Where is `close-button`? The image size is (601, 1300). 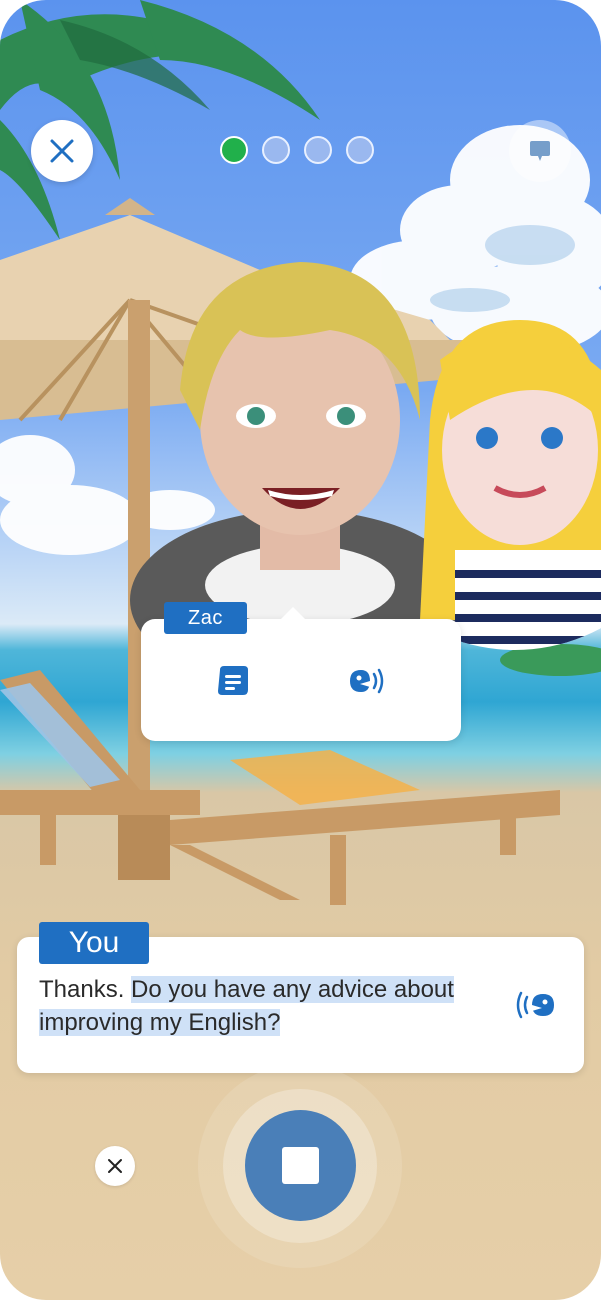
close-button is located at coordinates (62, 151).